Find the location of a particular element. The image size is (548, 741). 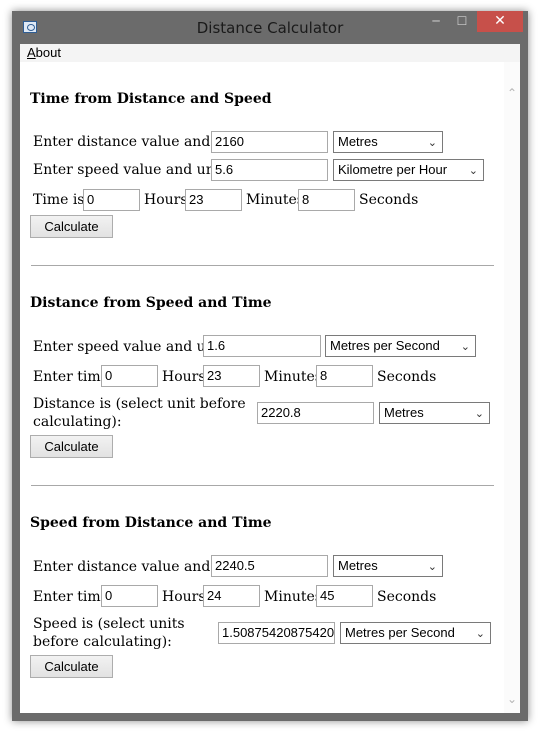

time-seconds-label: Seconds is located at coordinates (389, 200).